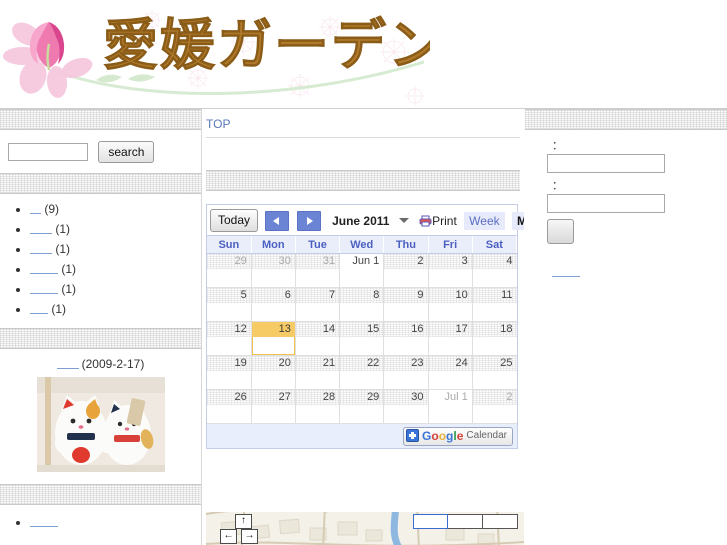 The image size is (727, 545). I want to click on calendar-day-number: 14, so click(317, 329).